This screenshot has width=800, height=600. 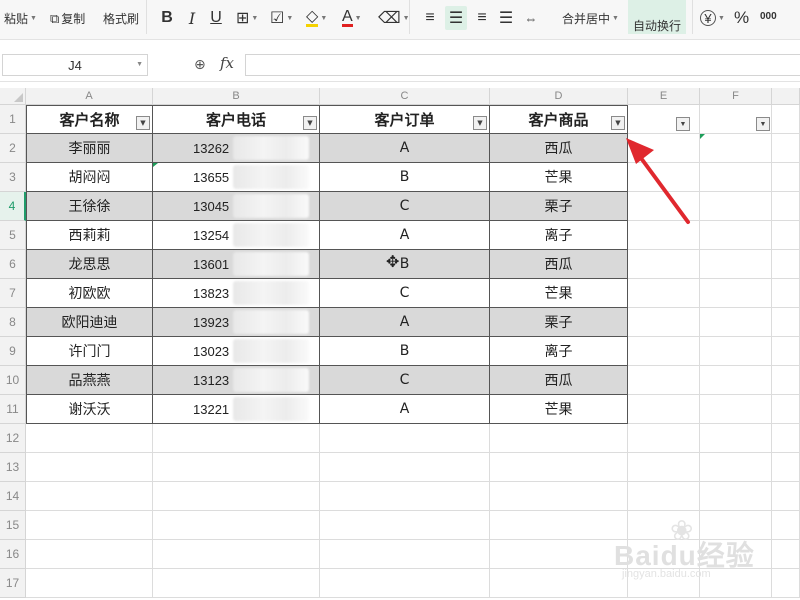 What do you see at coordinates (590, 18) in the screenshot?
I see `merge-center-button: 合并居中 ▼` at bounding box center [590, 18].